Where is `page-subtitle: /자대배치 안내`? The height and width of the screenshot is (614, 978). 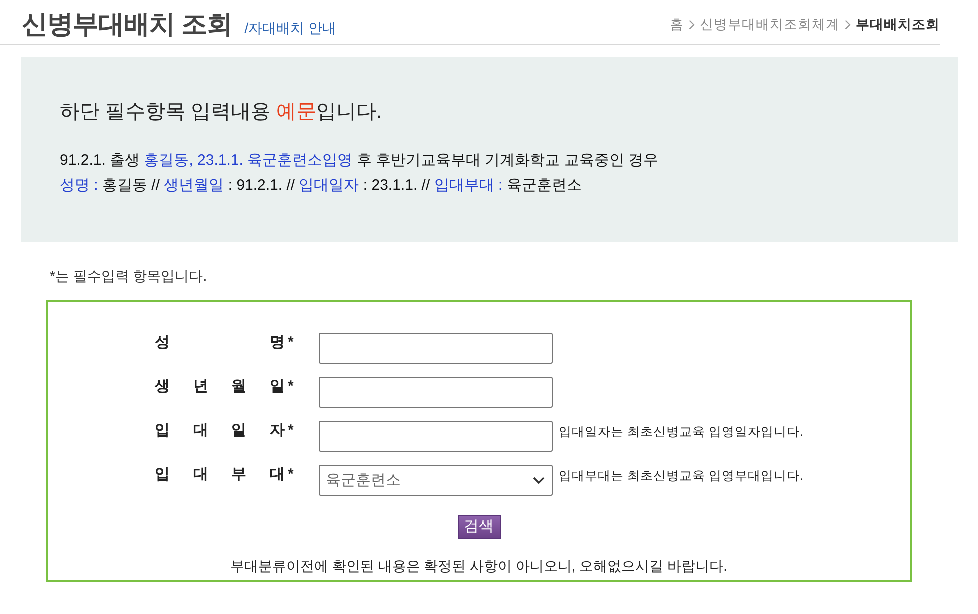 page-subtitle: /자대배치 안내 is located at coordinates (290, 29).